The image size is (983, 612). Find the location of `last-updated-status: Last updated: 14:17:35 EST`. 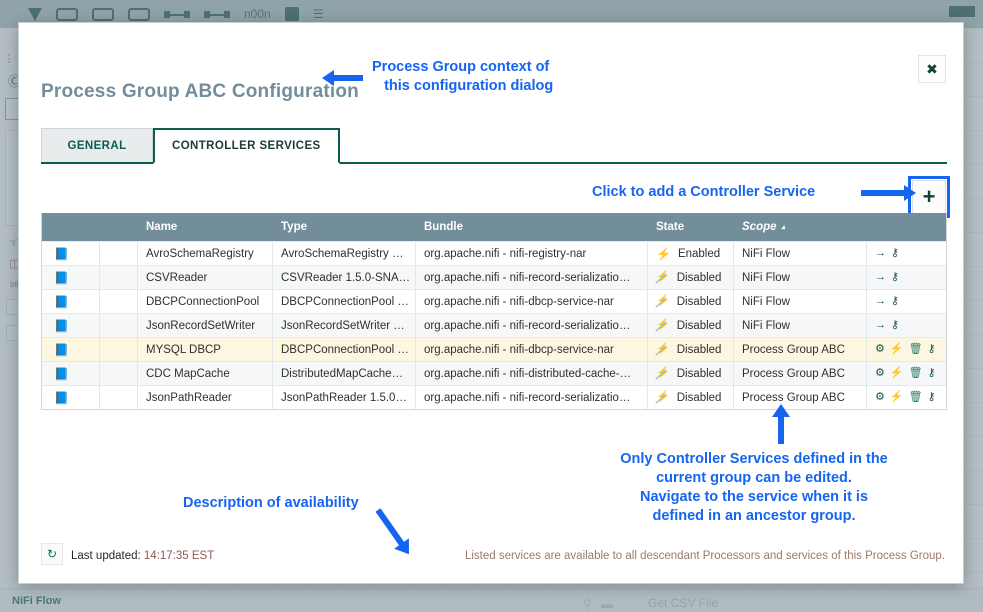

last-updated-status: Last updated: 14:17:35 EST is located at coordinates (142, 556).